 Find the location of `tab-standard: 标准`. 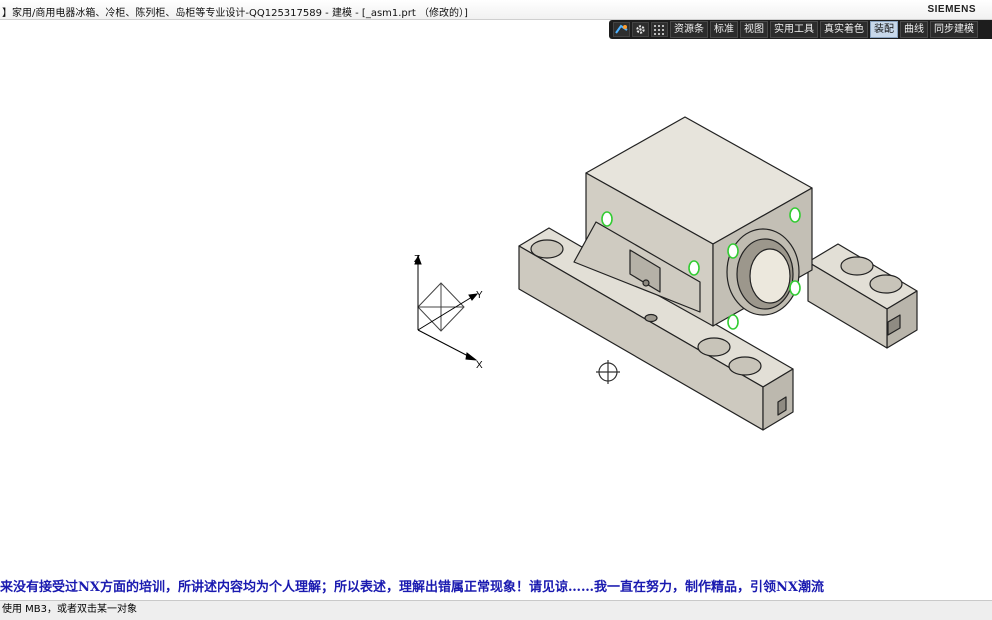

tab-standard: 标准 is located at coordinates (724, 29).